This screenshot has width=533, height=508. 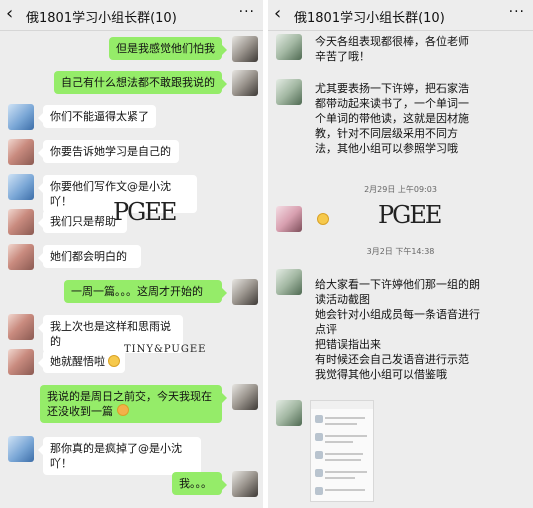 I want to click on message-bubble: 你们不能逼得太紧了, so click(x=97, y=116).